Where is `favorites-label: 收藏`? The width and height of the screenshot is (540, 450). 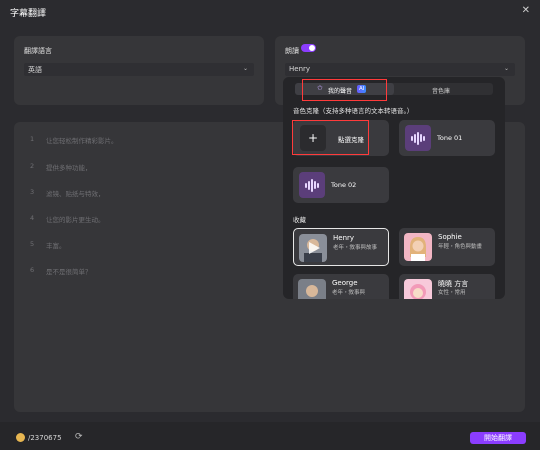
favorites-label: 收藏 is located at coordinates (299, 220).